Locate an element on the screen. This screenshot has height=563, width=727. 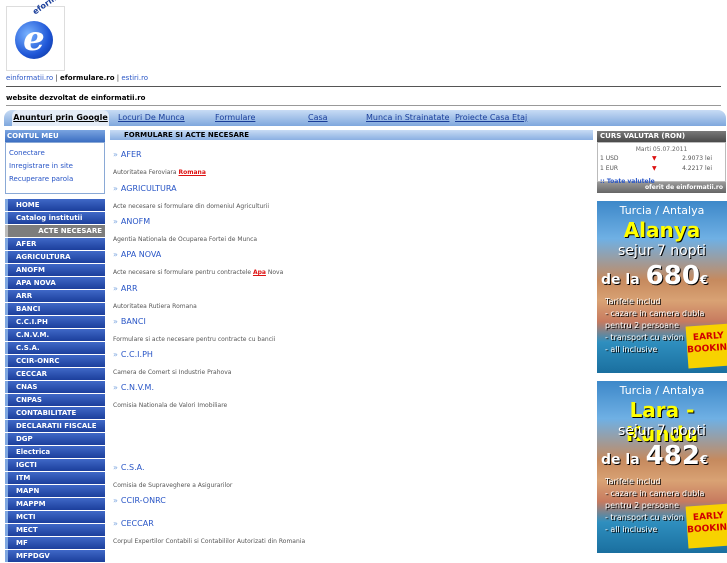
nav-formulare: Formulare is located at coordinates (235, 117).